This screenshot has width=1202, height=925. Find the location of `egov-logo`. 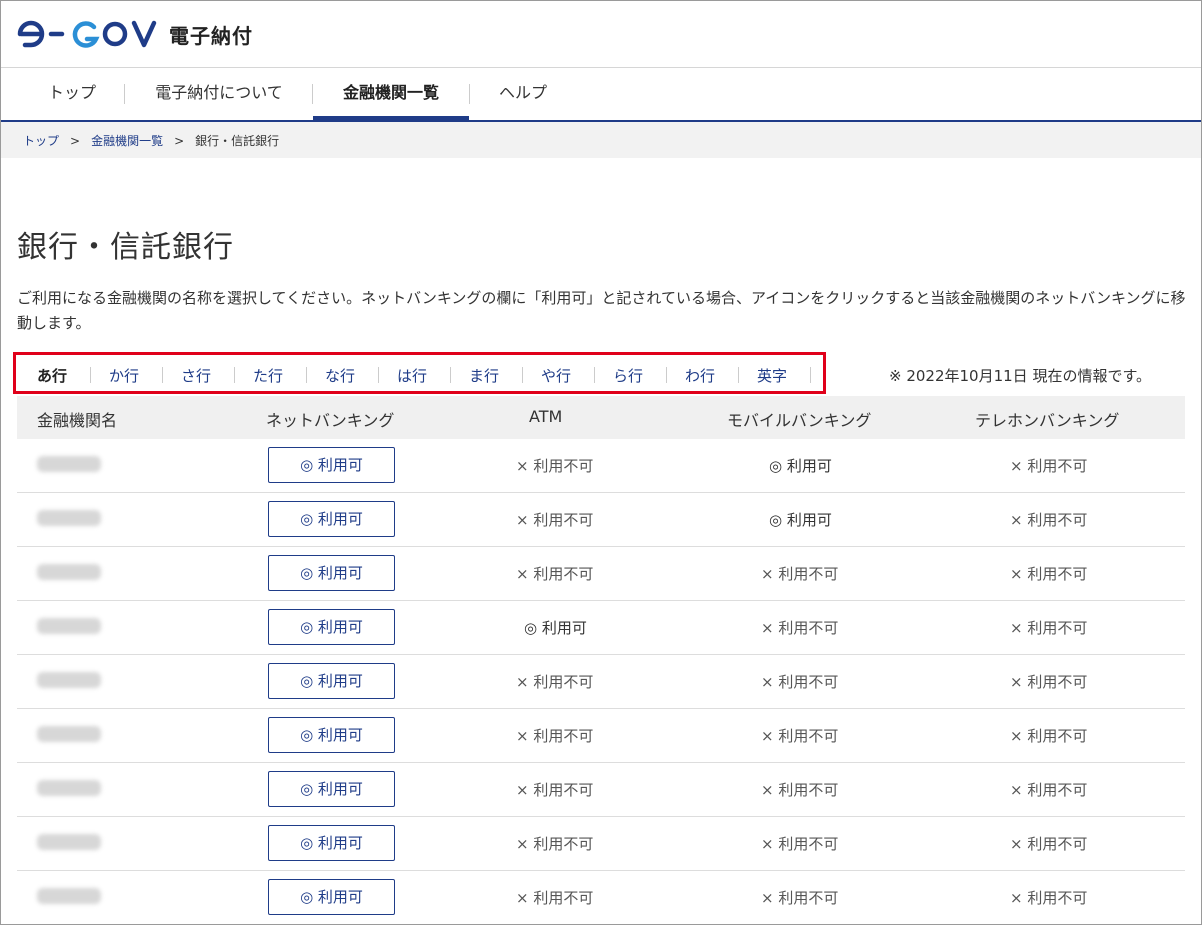

egov-logo is located at coordinates (88, 34).